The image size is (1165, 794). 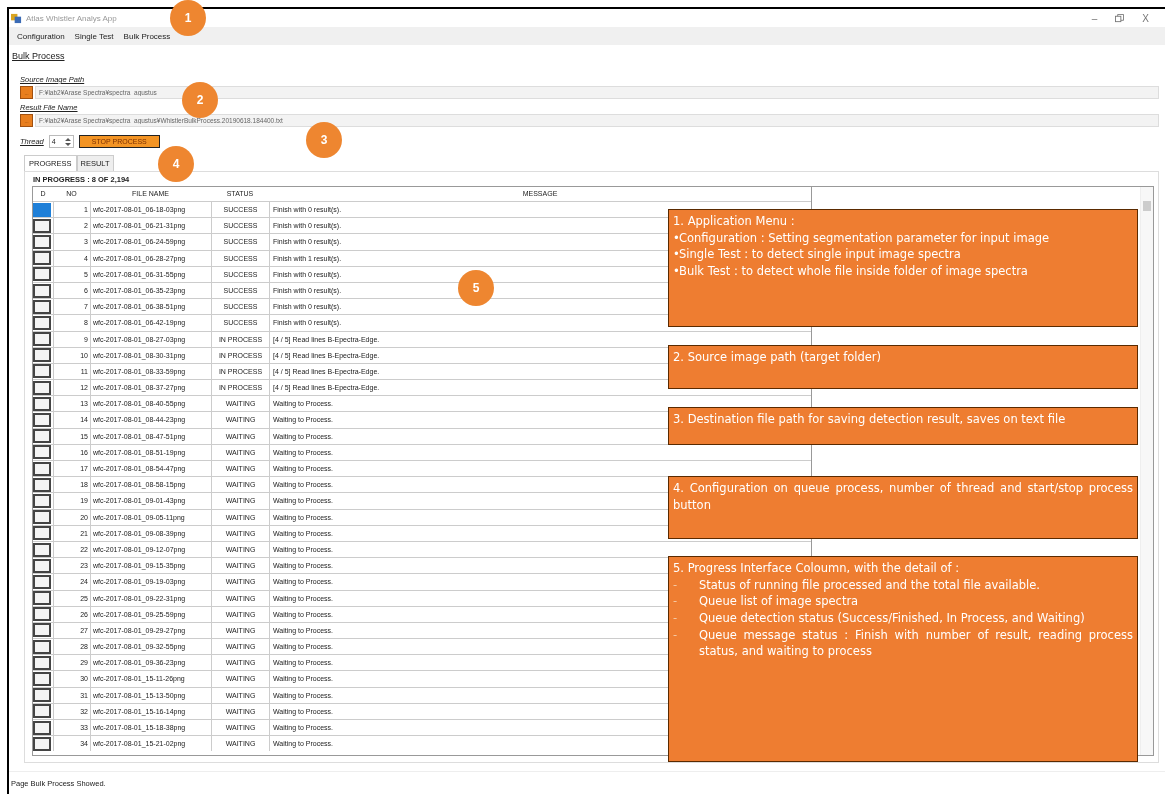 What do you see at coordinates (1145, 18) in the screenshot?
I see `close-button: X` at bounding box center [1145, 18].